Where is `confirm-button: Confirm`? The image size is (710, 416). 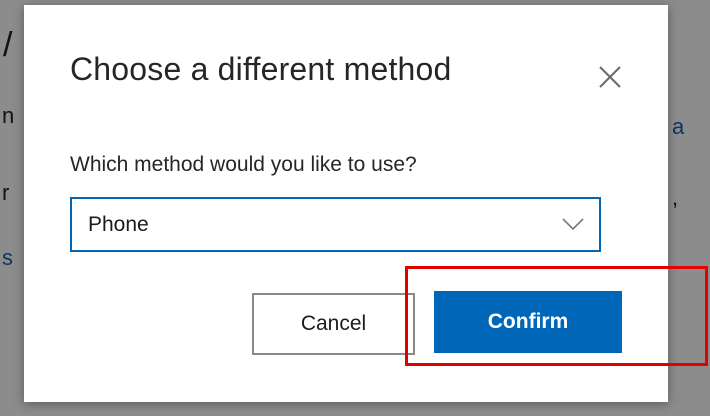 confirm-button: Confirm is located at coordinates (528, 322).